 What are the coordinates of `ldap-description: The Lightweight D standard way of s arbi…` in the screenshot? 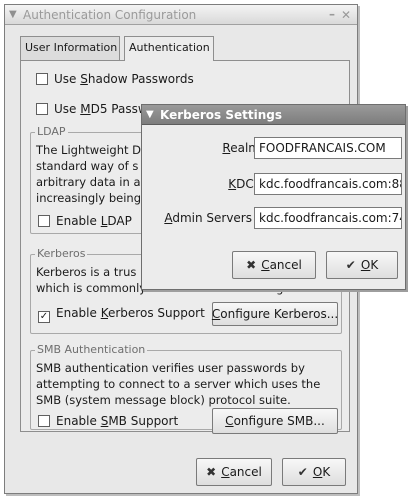 It's located at (88, 174).